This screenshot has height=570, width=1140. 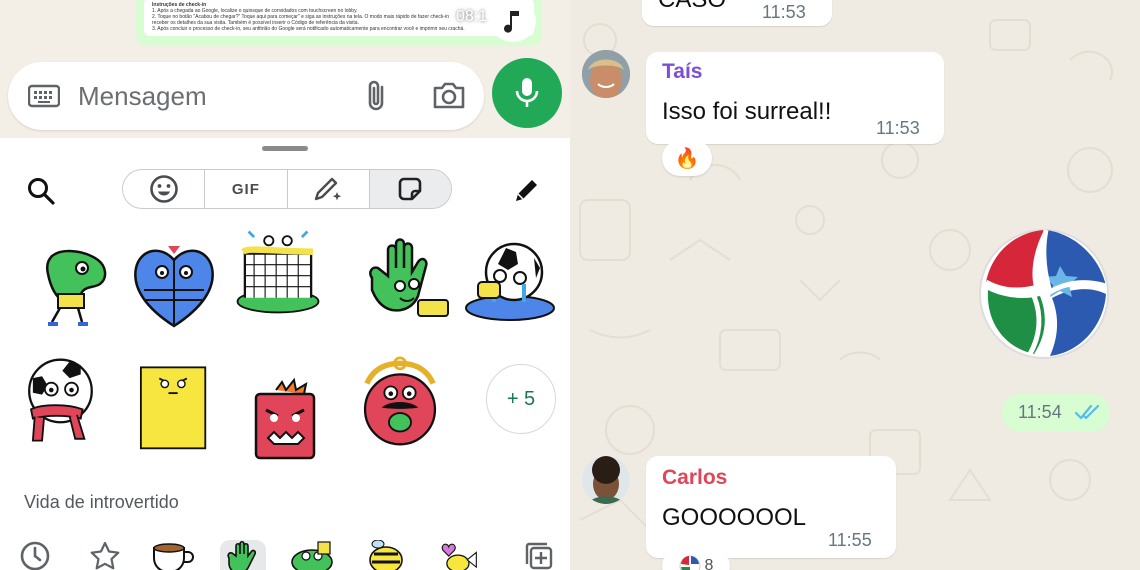 I want to click on ball-reaction-icon, so click(x=690, y=562).